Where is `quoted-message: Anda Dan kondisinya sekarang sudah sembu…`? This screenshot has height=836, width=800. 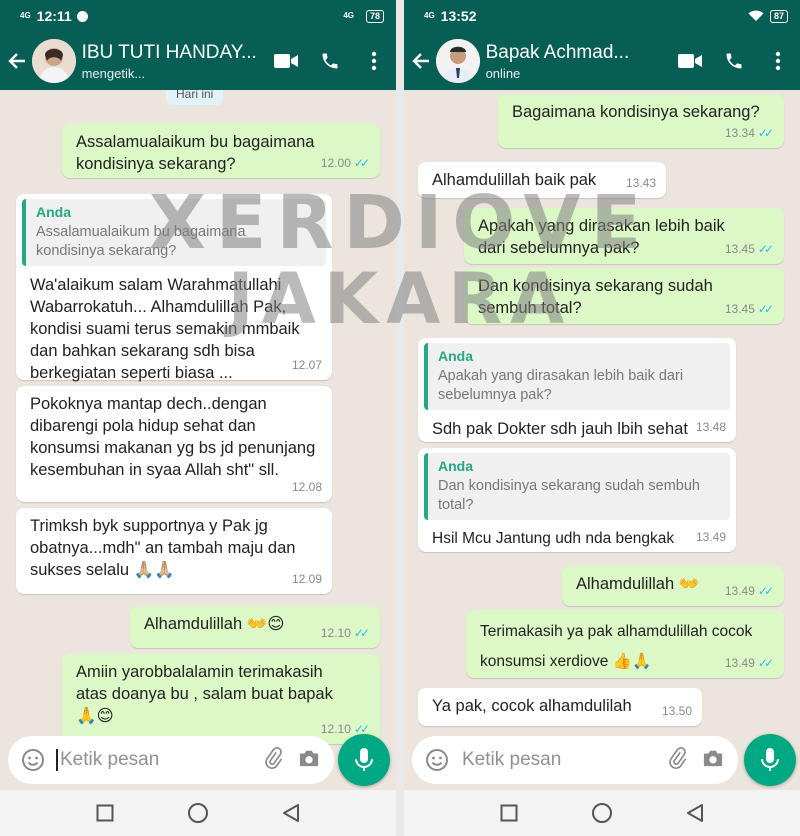
quoted-message: Anda Dan kondisinya sekarang sudah sembu… is located at coordinates (577, 486).